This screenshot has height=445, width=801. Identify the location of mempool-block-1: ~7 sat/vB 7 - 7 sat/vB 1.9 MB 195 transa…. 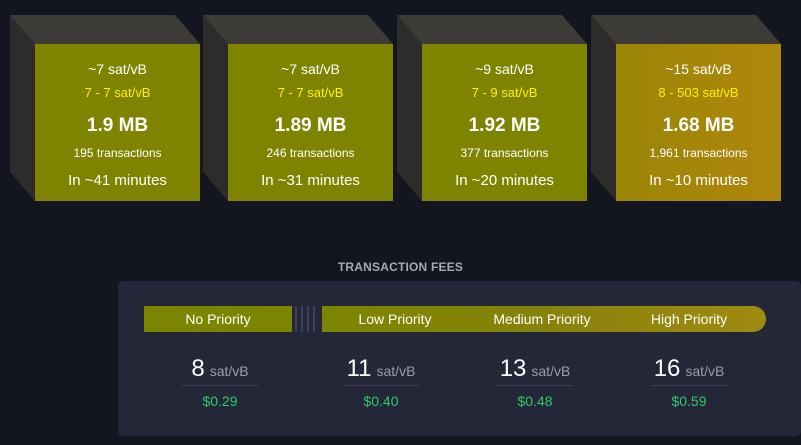
(105, 108).